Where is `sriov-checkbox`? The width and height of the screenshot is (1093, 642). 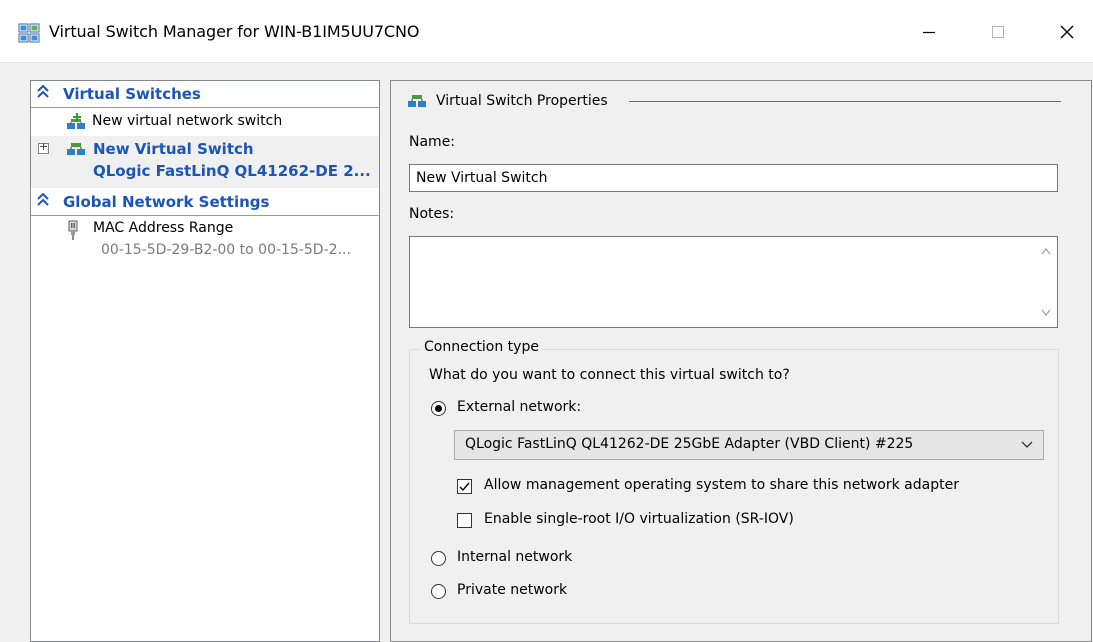 sriov-checkbox is located at coordinates (464, 520).